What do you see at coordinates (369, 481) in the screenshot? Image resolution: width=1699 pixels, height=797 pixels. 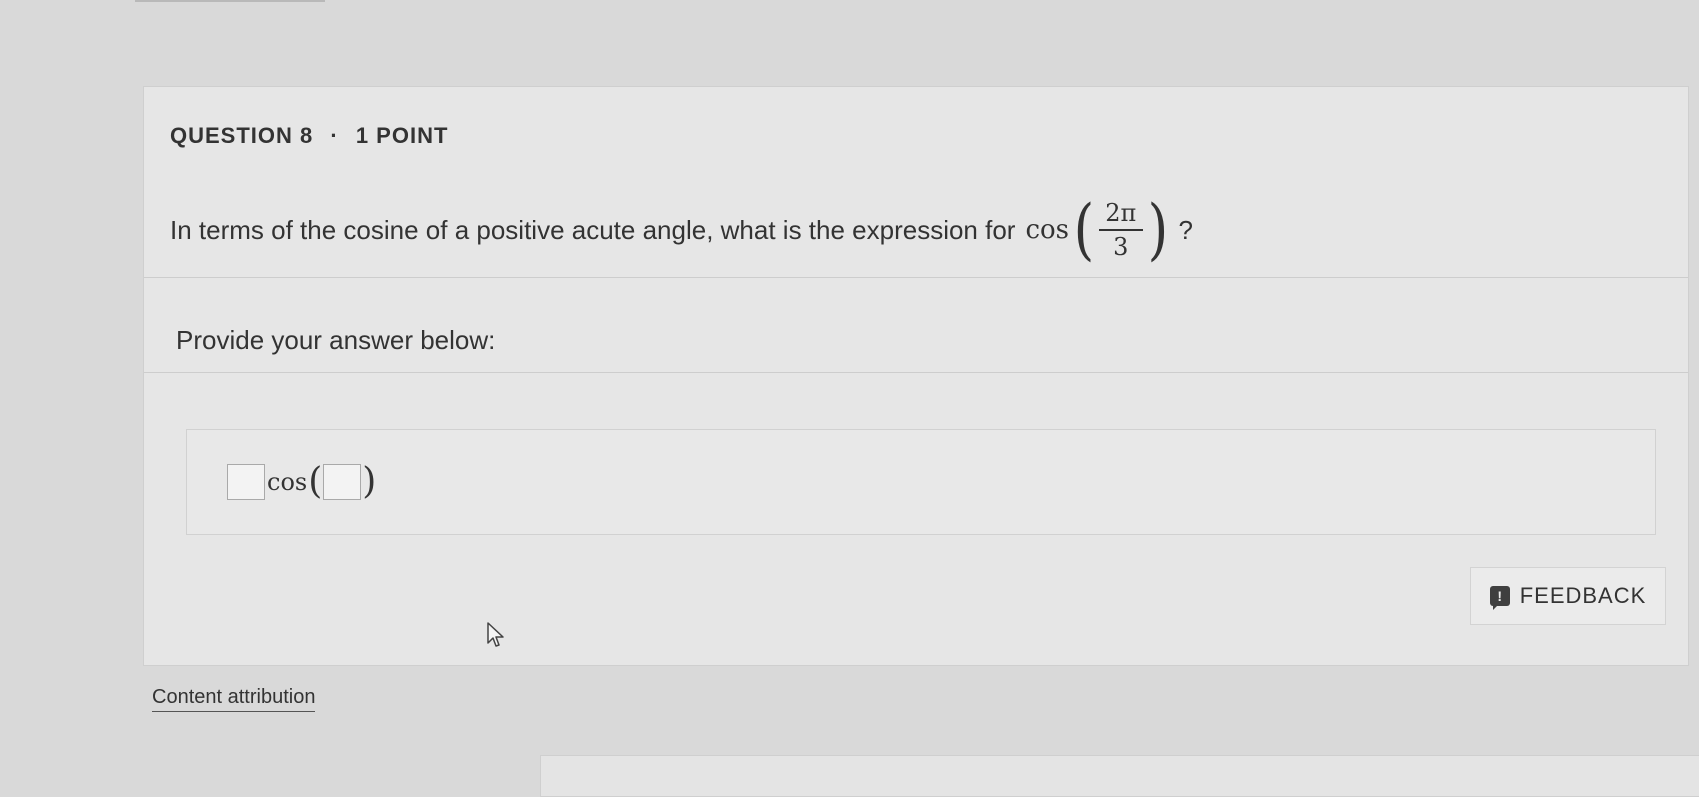 I see `template-close-paren: )` at bounding box center [369, 481].